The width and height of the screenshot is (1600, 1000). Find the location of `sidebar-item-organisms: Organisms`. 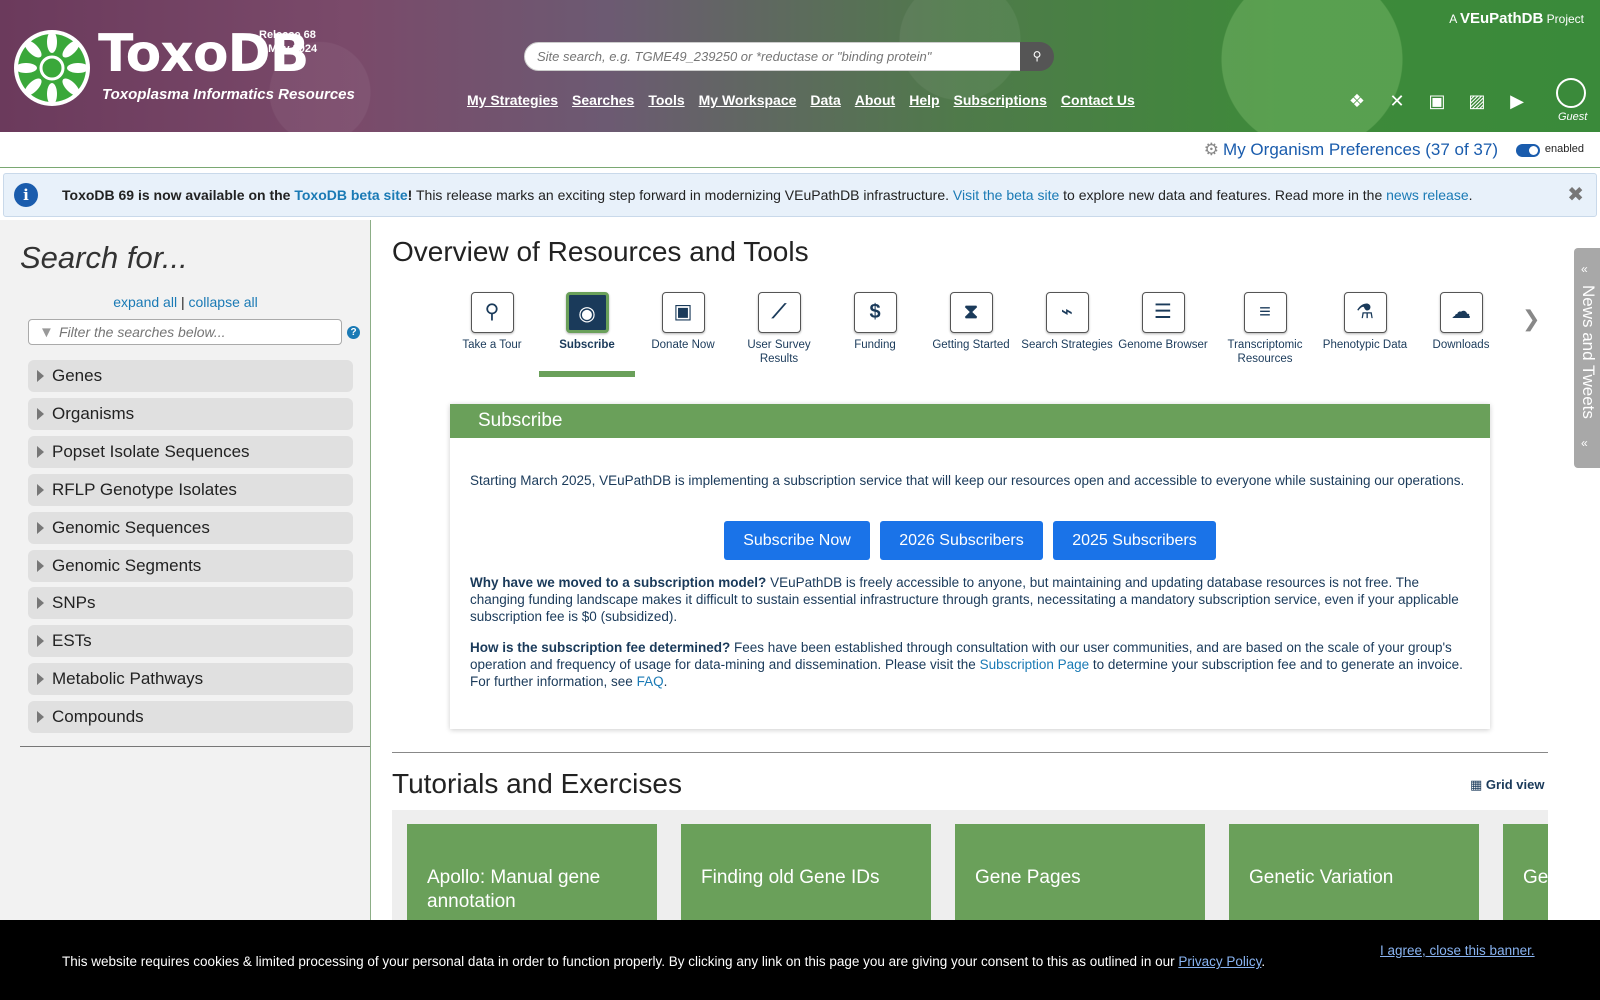

sidebar-item-organisms: Organisms is located at coordinates (190, 414).